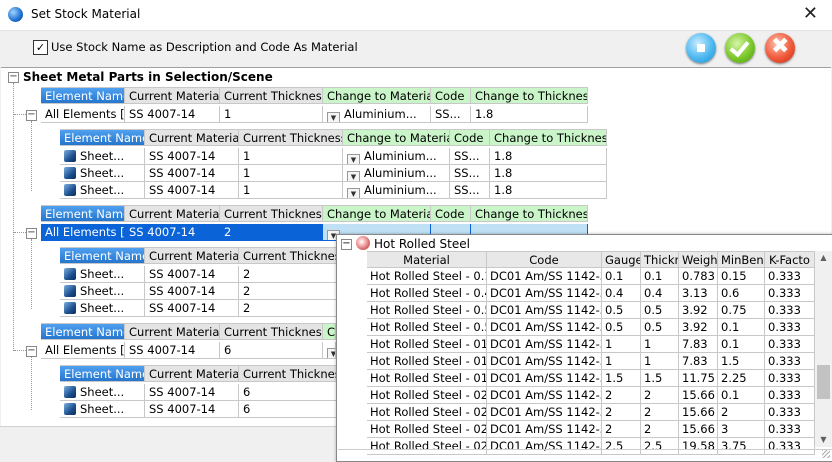  I want to click on ok-button, so click(740, 48).